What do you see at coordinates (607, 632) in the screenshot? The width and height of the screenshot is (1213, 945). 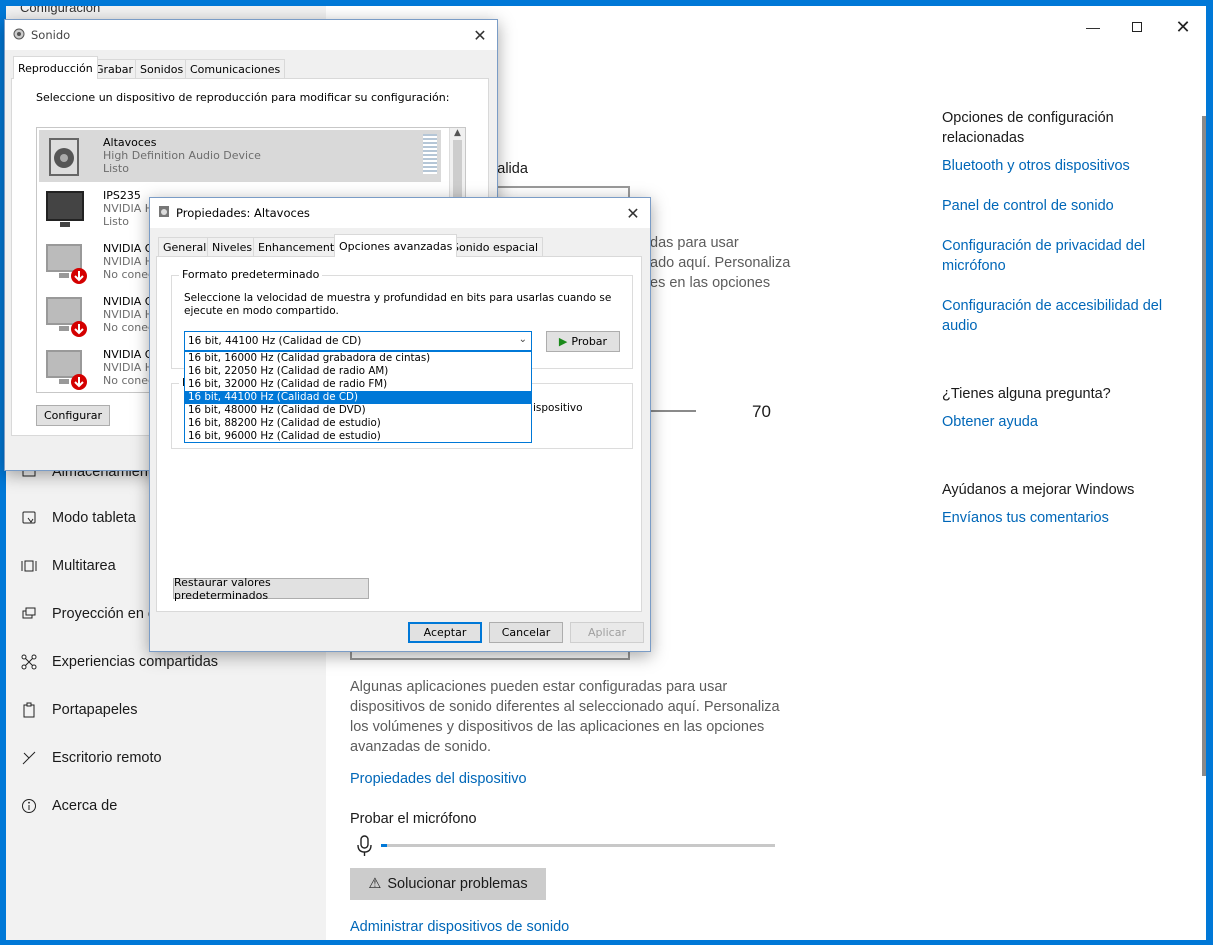 I see `apply-button: Aplicar` at bounding box center [607, 632].